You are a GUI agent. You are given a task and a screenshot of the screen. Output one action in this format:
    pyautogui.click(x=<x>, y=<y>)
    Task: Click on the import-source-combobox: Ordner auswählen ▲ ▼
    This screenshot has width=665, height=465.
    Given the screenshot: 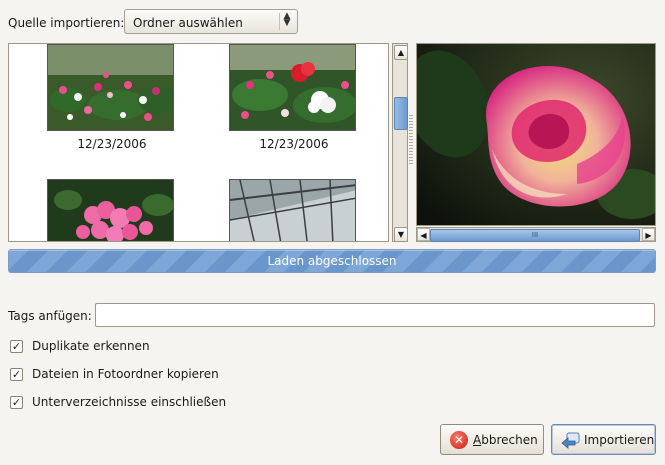 What is the action you would take?
    pyautogui.click(x=211, y=21)
    